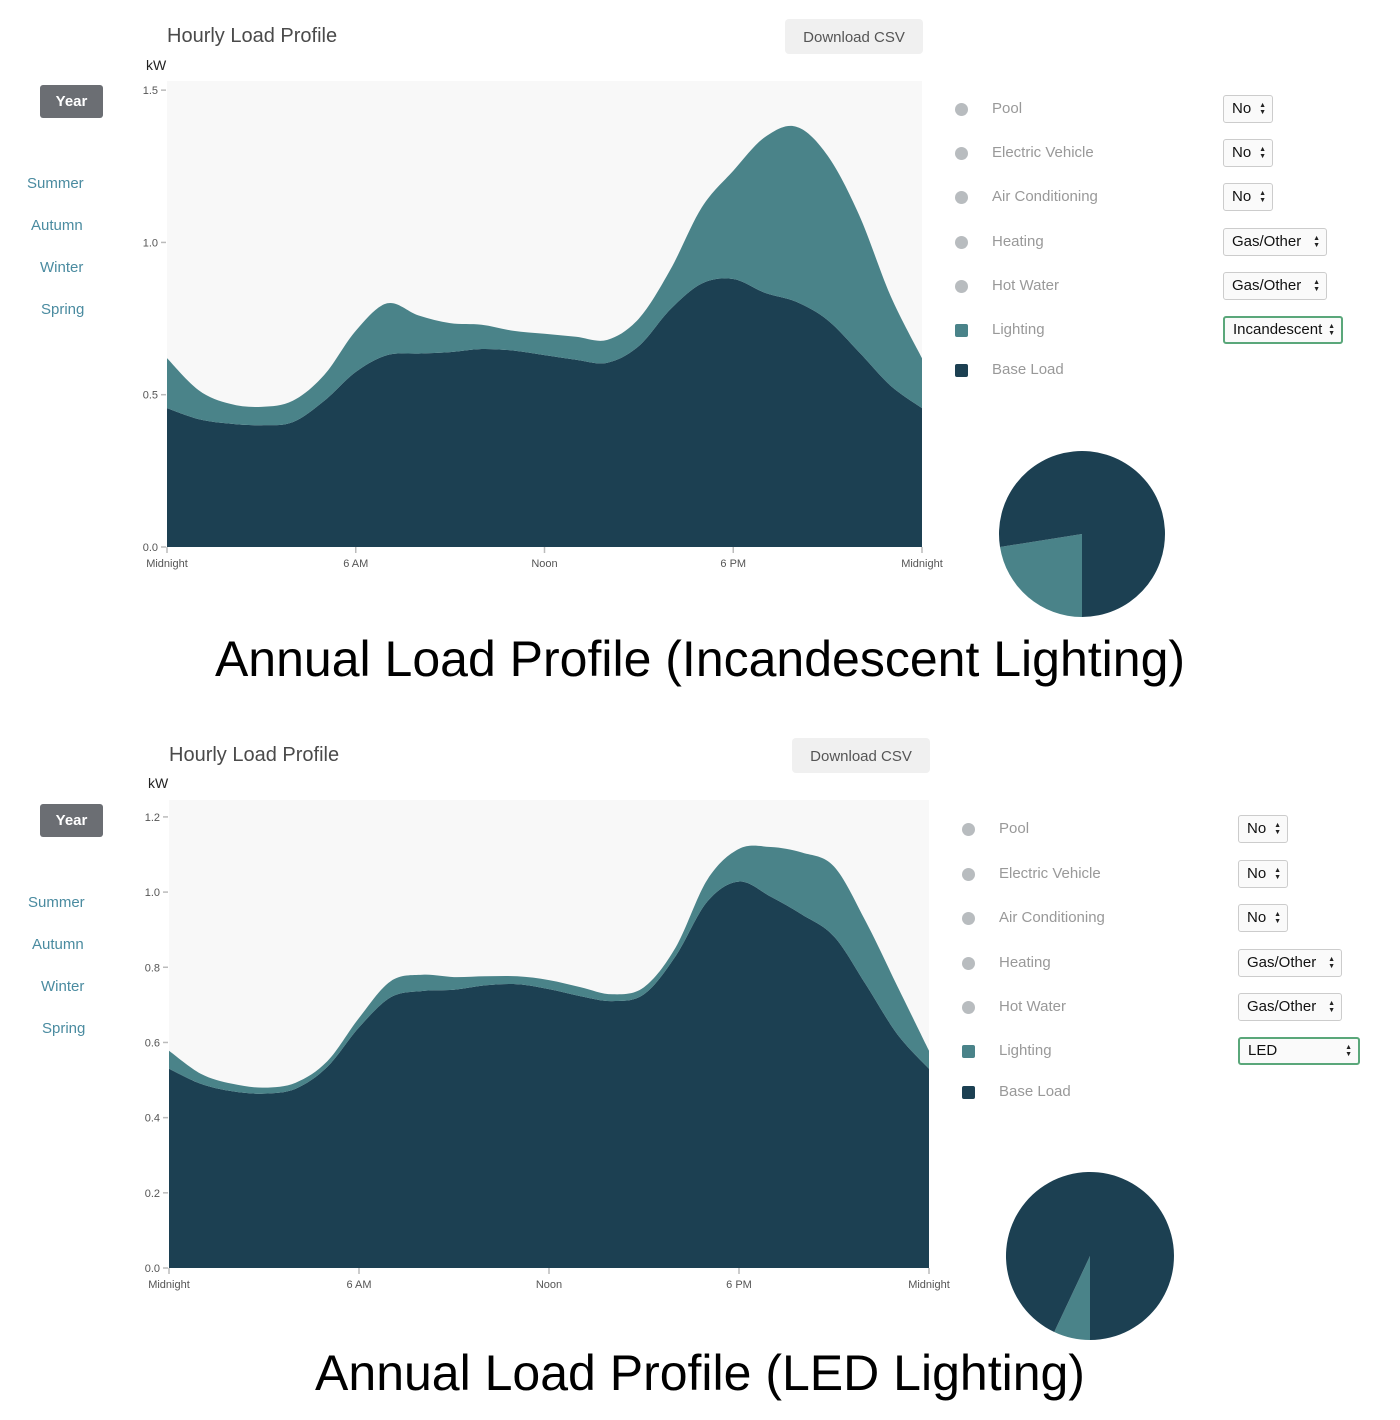 The image size is (1400, 1420). Describe the element at coordinates (152, 968) in the screenshot. I see `y-tick-label: 0.8` at that location.